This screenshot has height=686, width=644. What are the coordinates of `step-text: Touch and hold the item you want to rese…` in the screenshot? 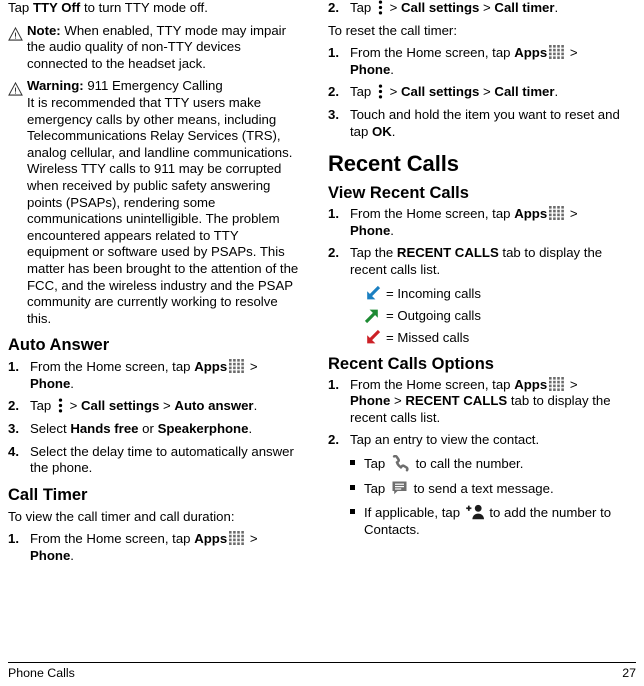 It's located at (485, 123).